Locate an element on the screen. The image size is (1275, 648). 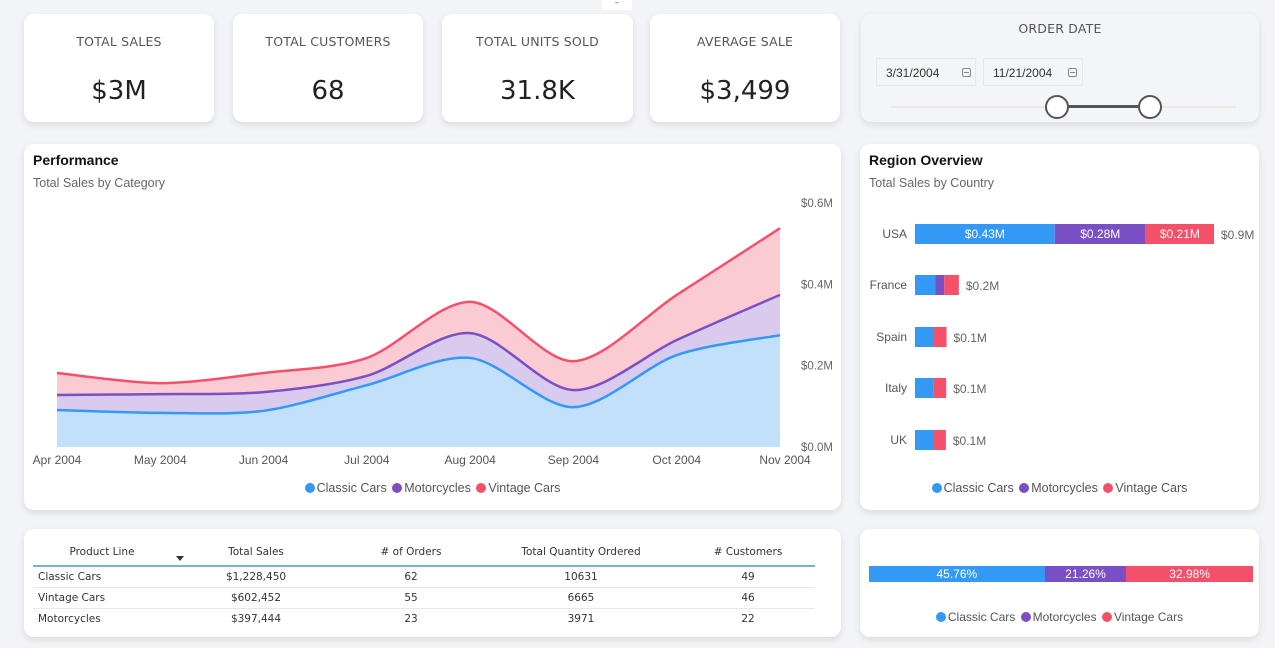
start-date-value: 3/31/2004 is located at coordinates (913, 73).